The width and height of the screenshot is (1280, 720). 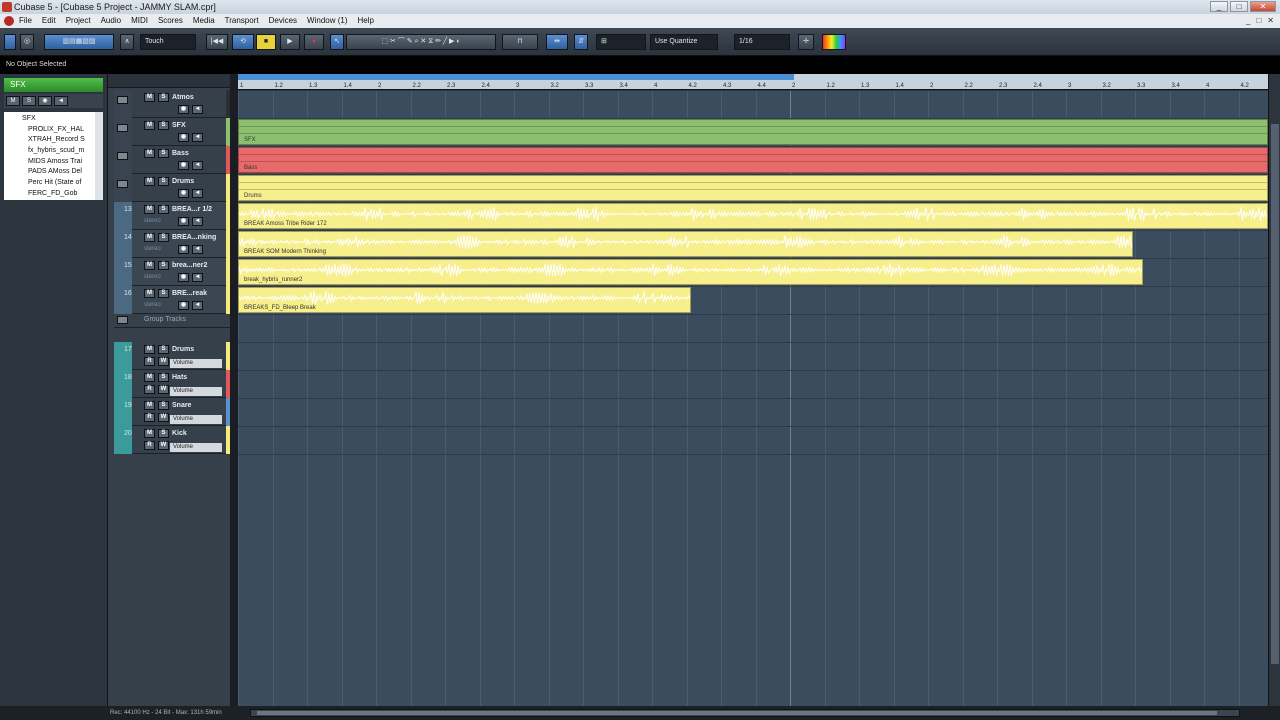 I want to click on inspector-monitor-icon: ◉, so click(x=45, y=101).